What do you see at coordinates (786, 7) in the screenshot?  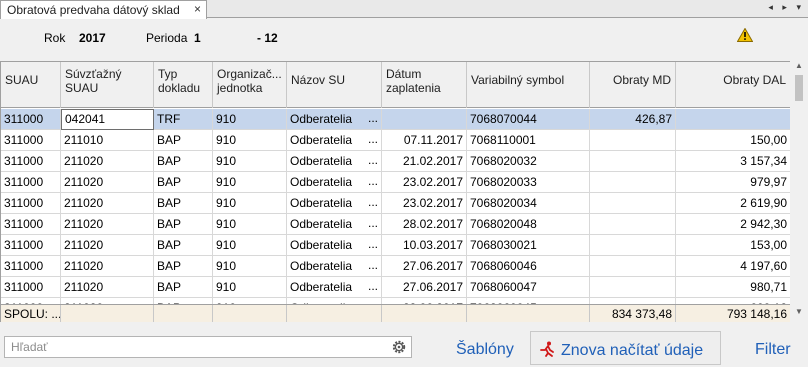 I see `tab-scroll-right-icon: ▸` at bounding box center [786, 7].